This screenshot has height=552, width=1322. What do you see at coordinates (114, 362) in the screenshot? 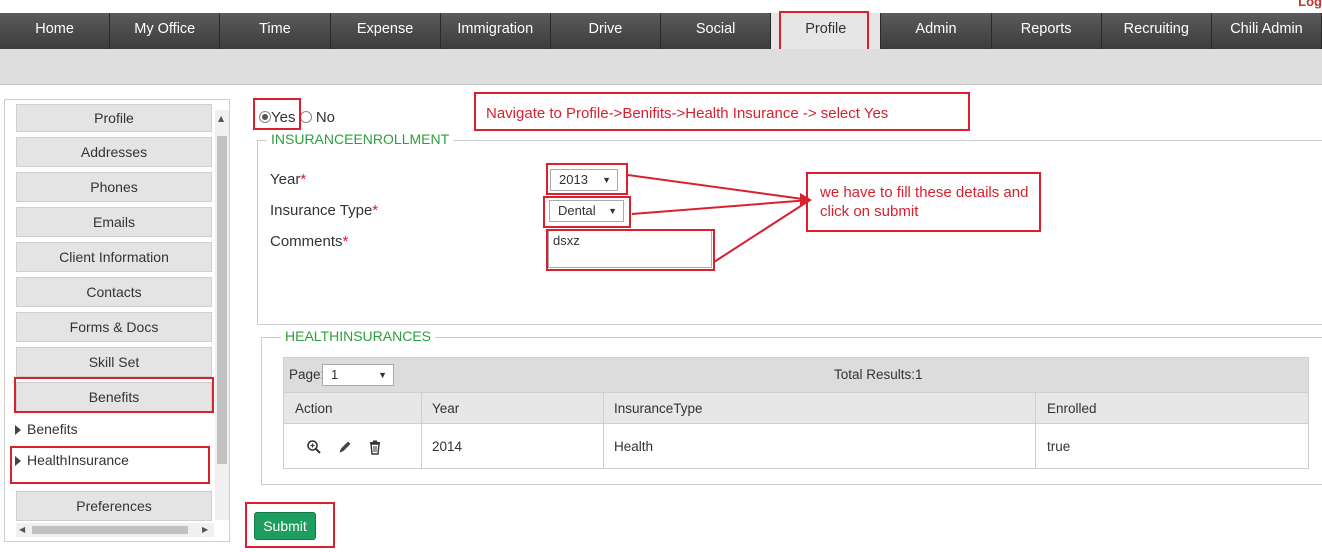
I see `sidebar-item-skill-set: Skill Set` at bounding box center [114, 362].